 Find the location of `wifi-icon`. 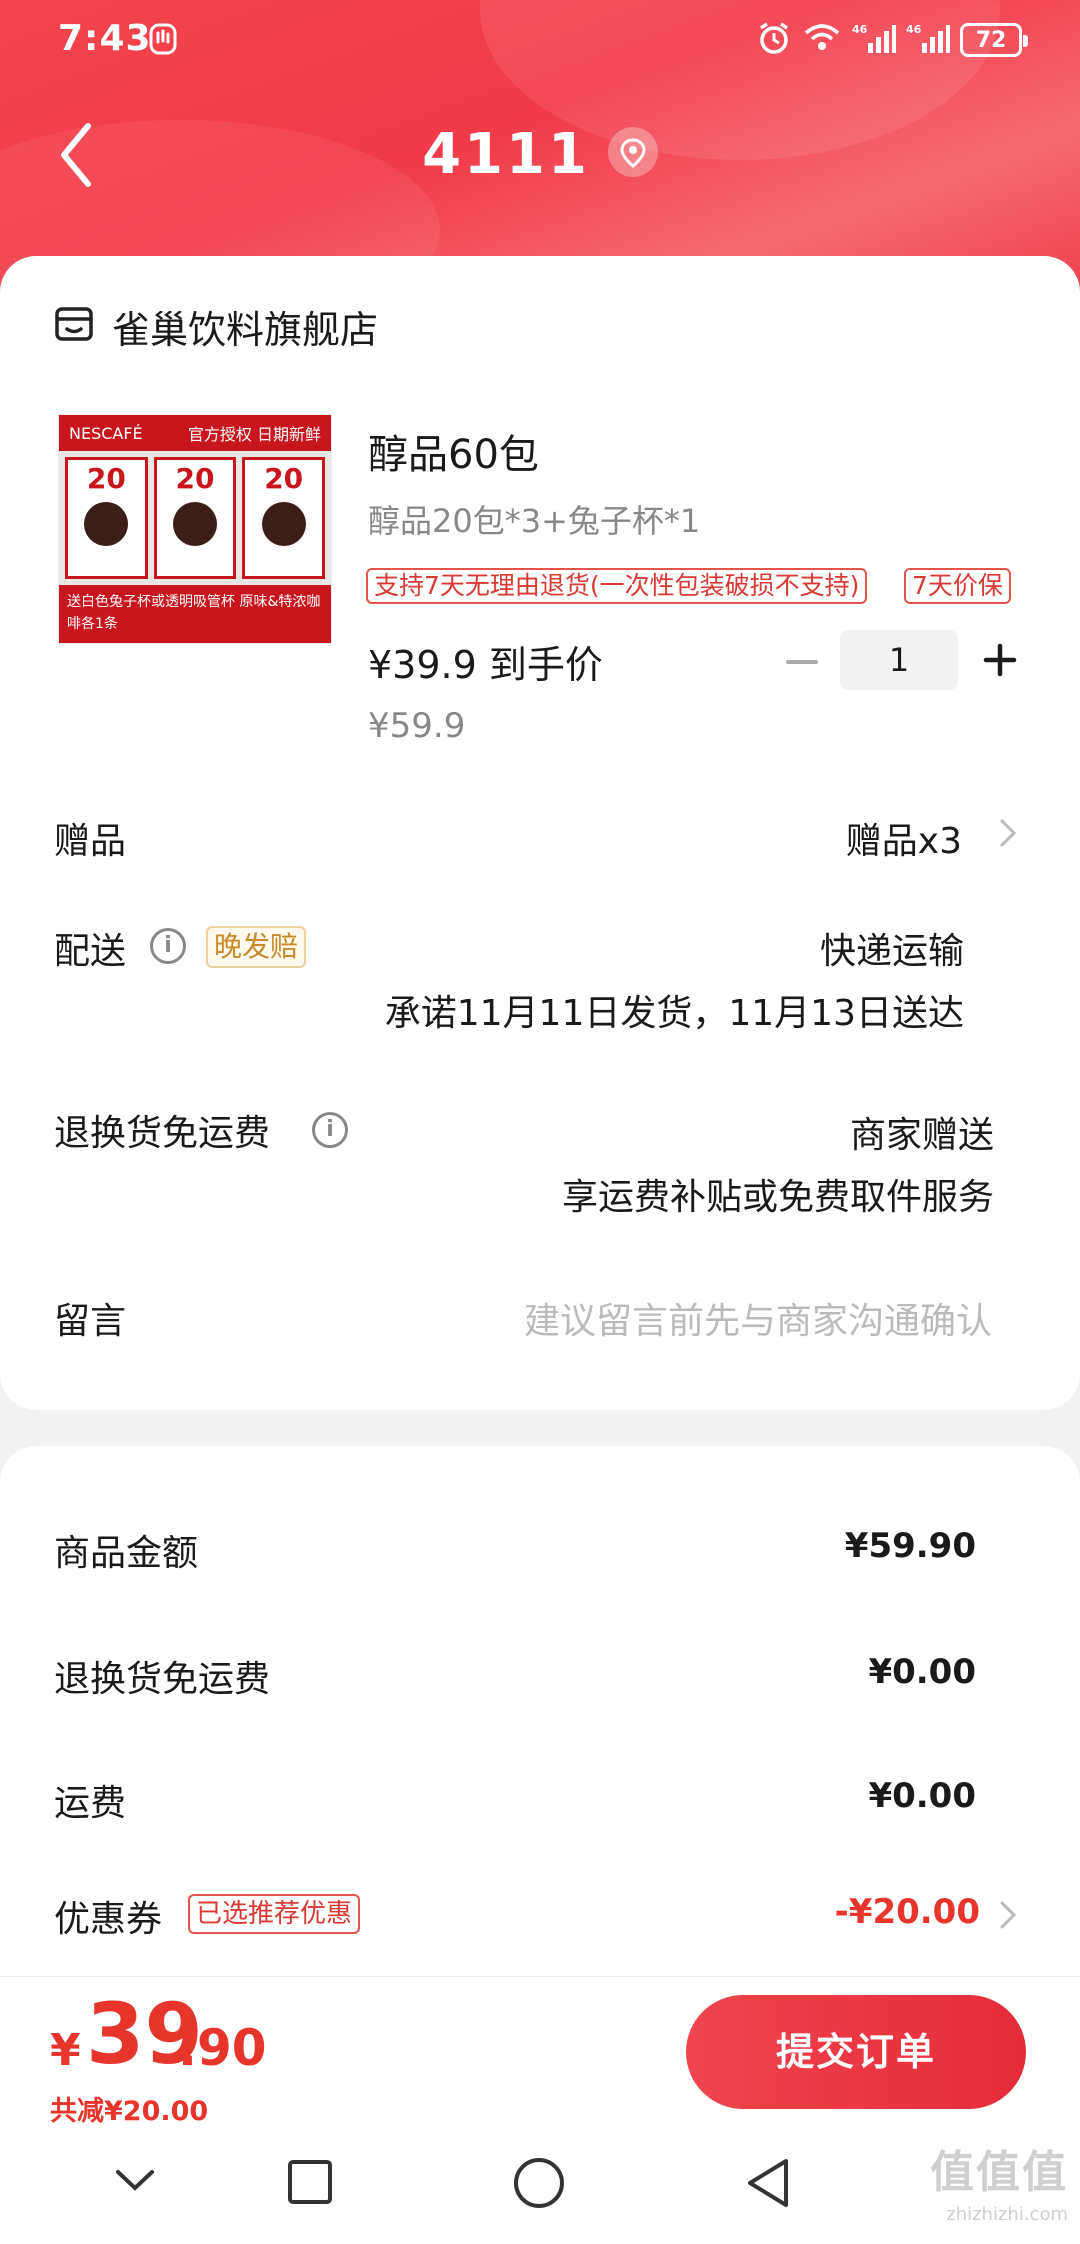

wifi-icon is located at coordinates (822, 40).